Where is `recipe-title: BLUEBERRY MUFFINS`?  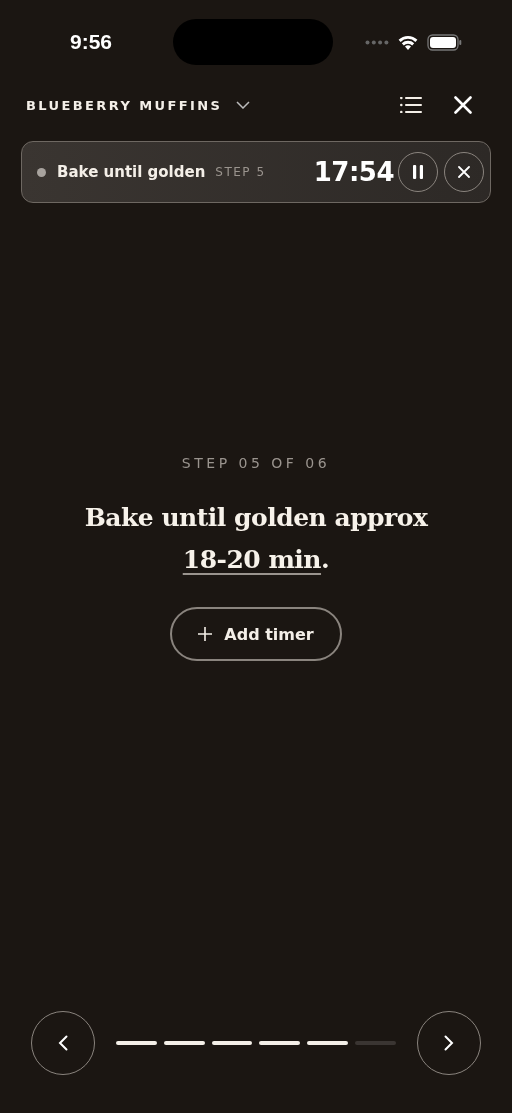 recipe-title: BLUEBERRY MUFFINS is located at coordinates (124, 105).